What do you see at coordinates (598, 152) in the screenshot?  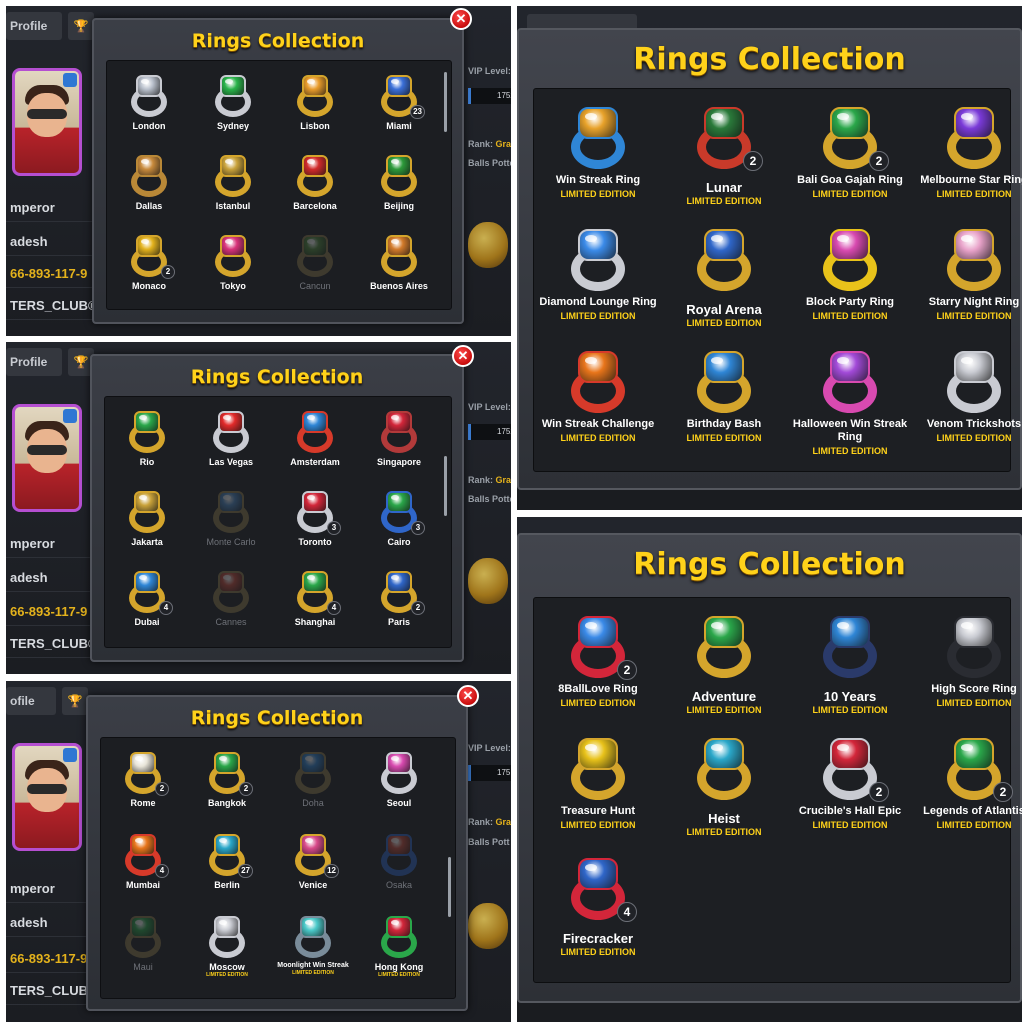 I see `ring-cell: Win Streak Ring LIMITED EDITION` at bounding box center [598, 152].